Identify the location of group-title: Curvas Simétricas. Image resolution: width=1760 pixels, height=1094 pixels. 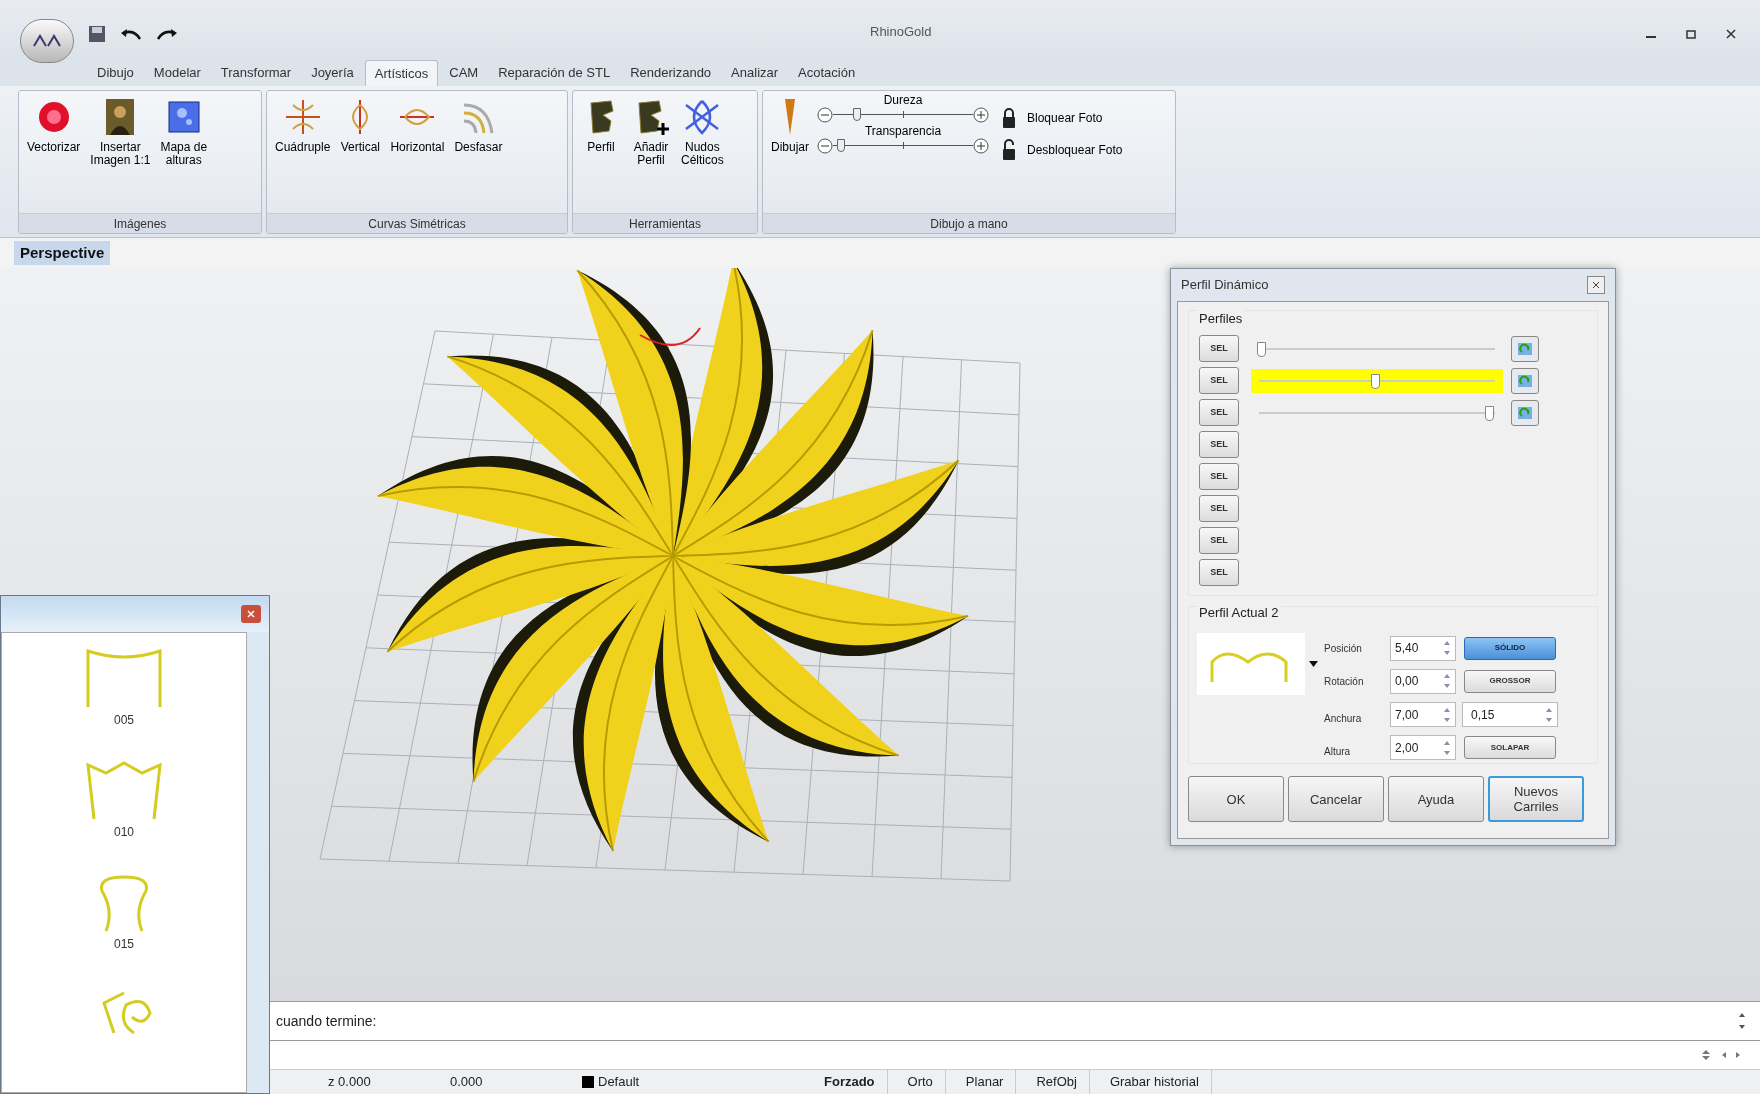
(417, 223).